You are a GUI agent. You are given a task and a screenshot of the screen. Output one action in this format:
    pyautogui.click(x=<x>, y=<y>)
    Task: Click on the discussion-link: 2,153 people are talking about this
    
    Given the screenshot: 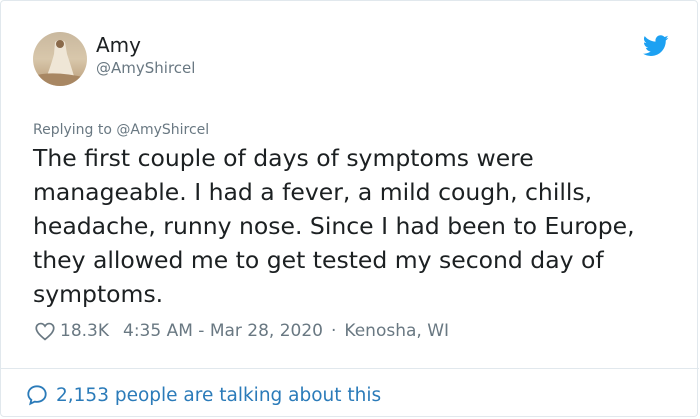 What is the action you would take?
    pyautogui.click(x=203, y=395)
    